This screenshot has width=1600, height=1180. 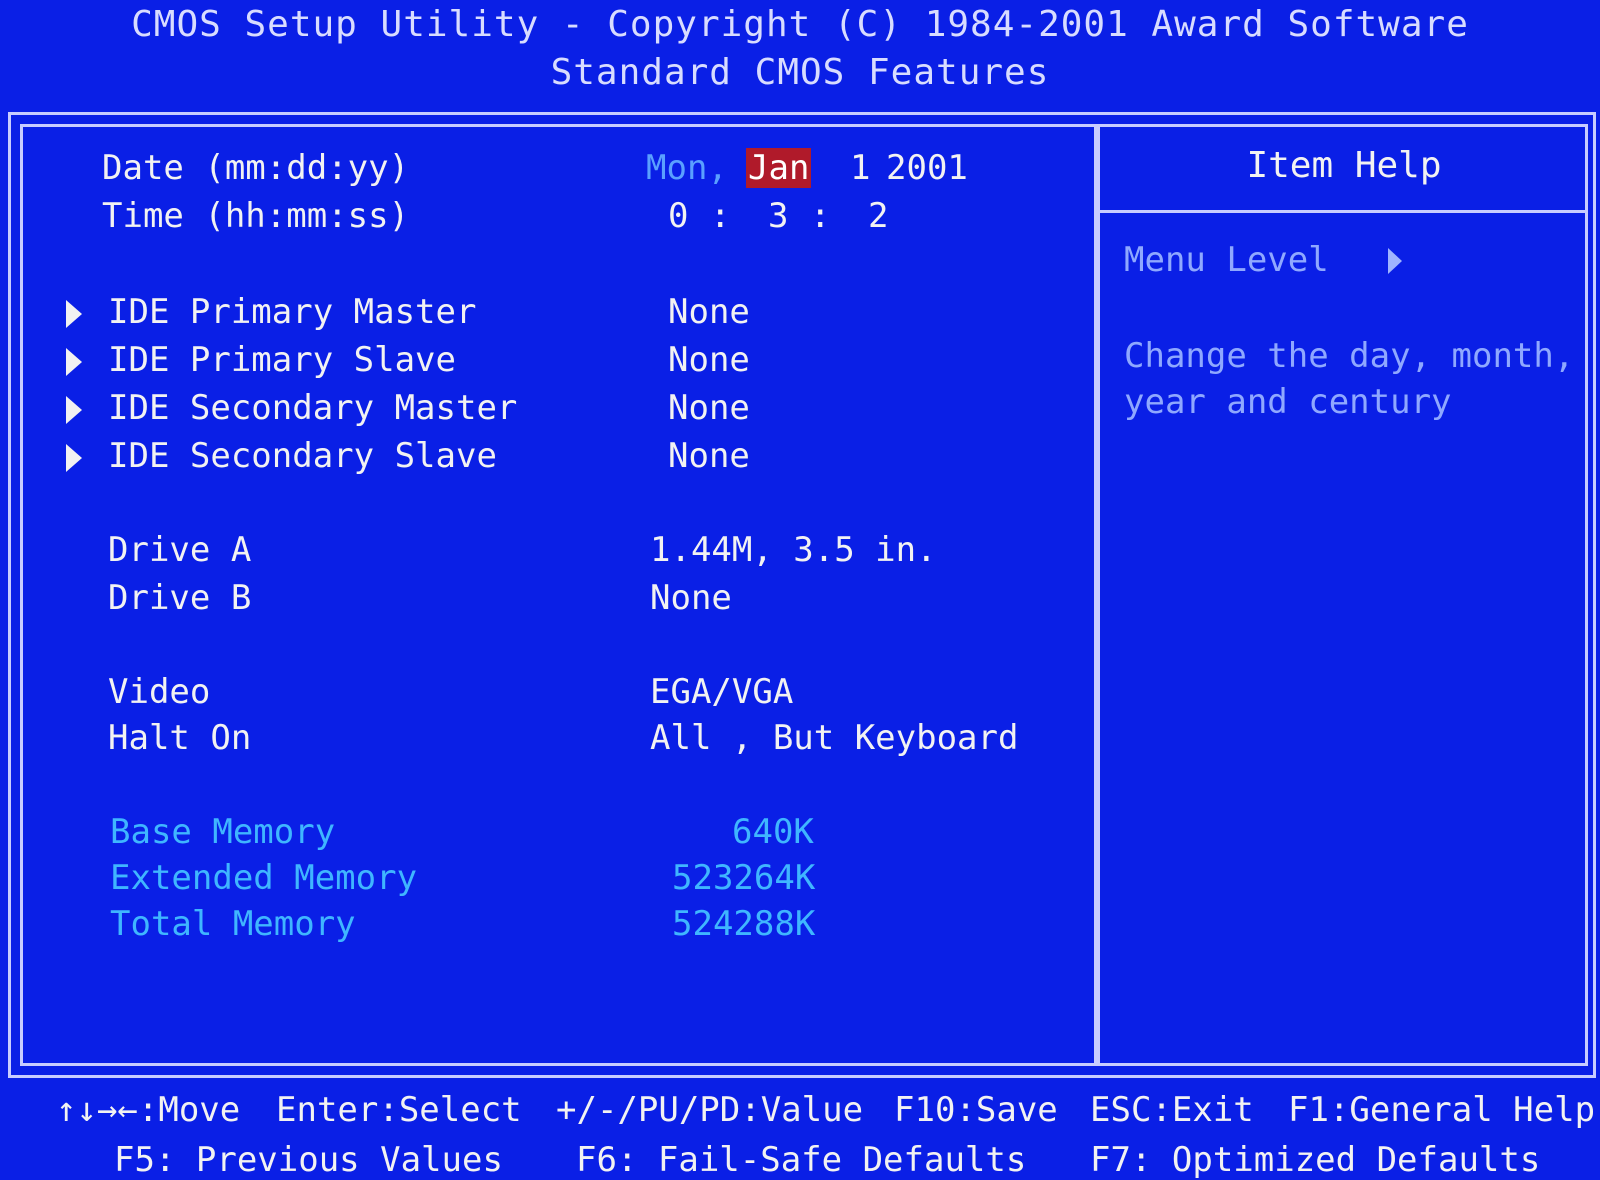 What do you see at coordinates (744, 878) in the screenshot?
I see `extended-memory-value: 523264K` at bounding box center [744, 878].